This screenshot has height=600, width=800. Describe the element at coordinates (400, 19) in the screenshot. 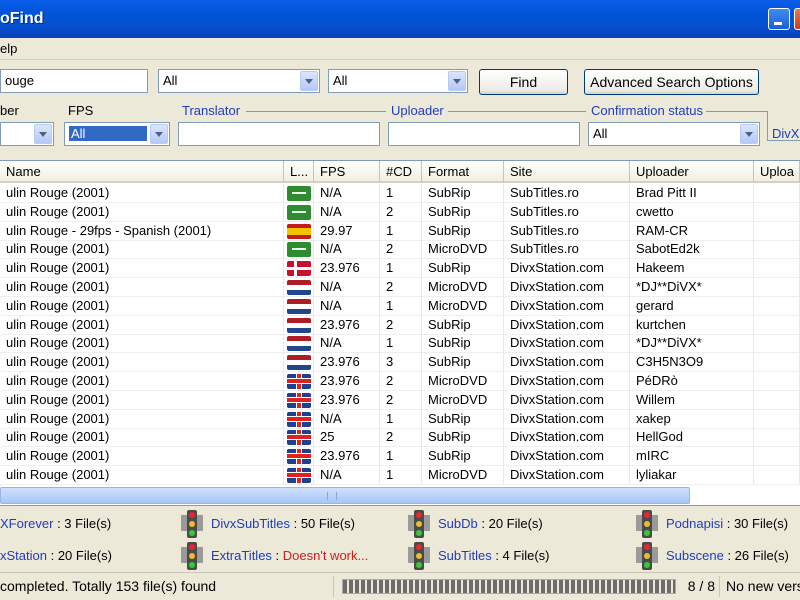

I see `title-bar: oFind` at that location.